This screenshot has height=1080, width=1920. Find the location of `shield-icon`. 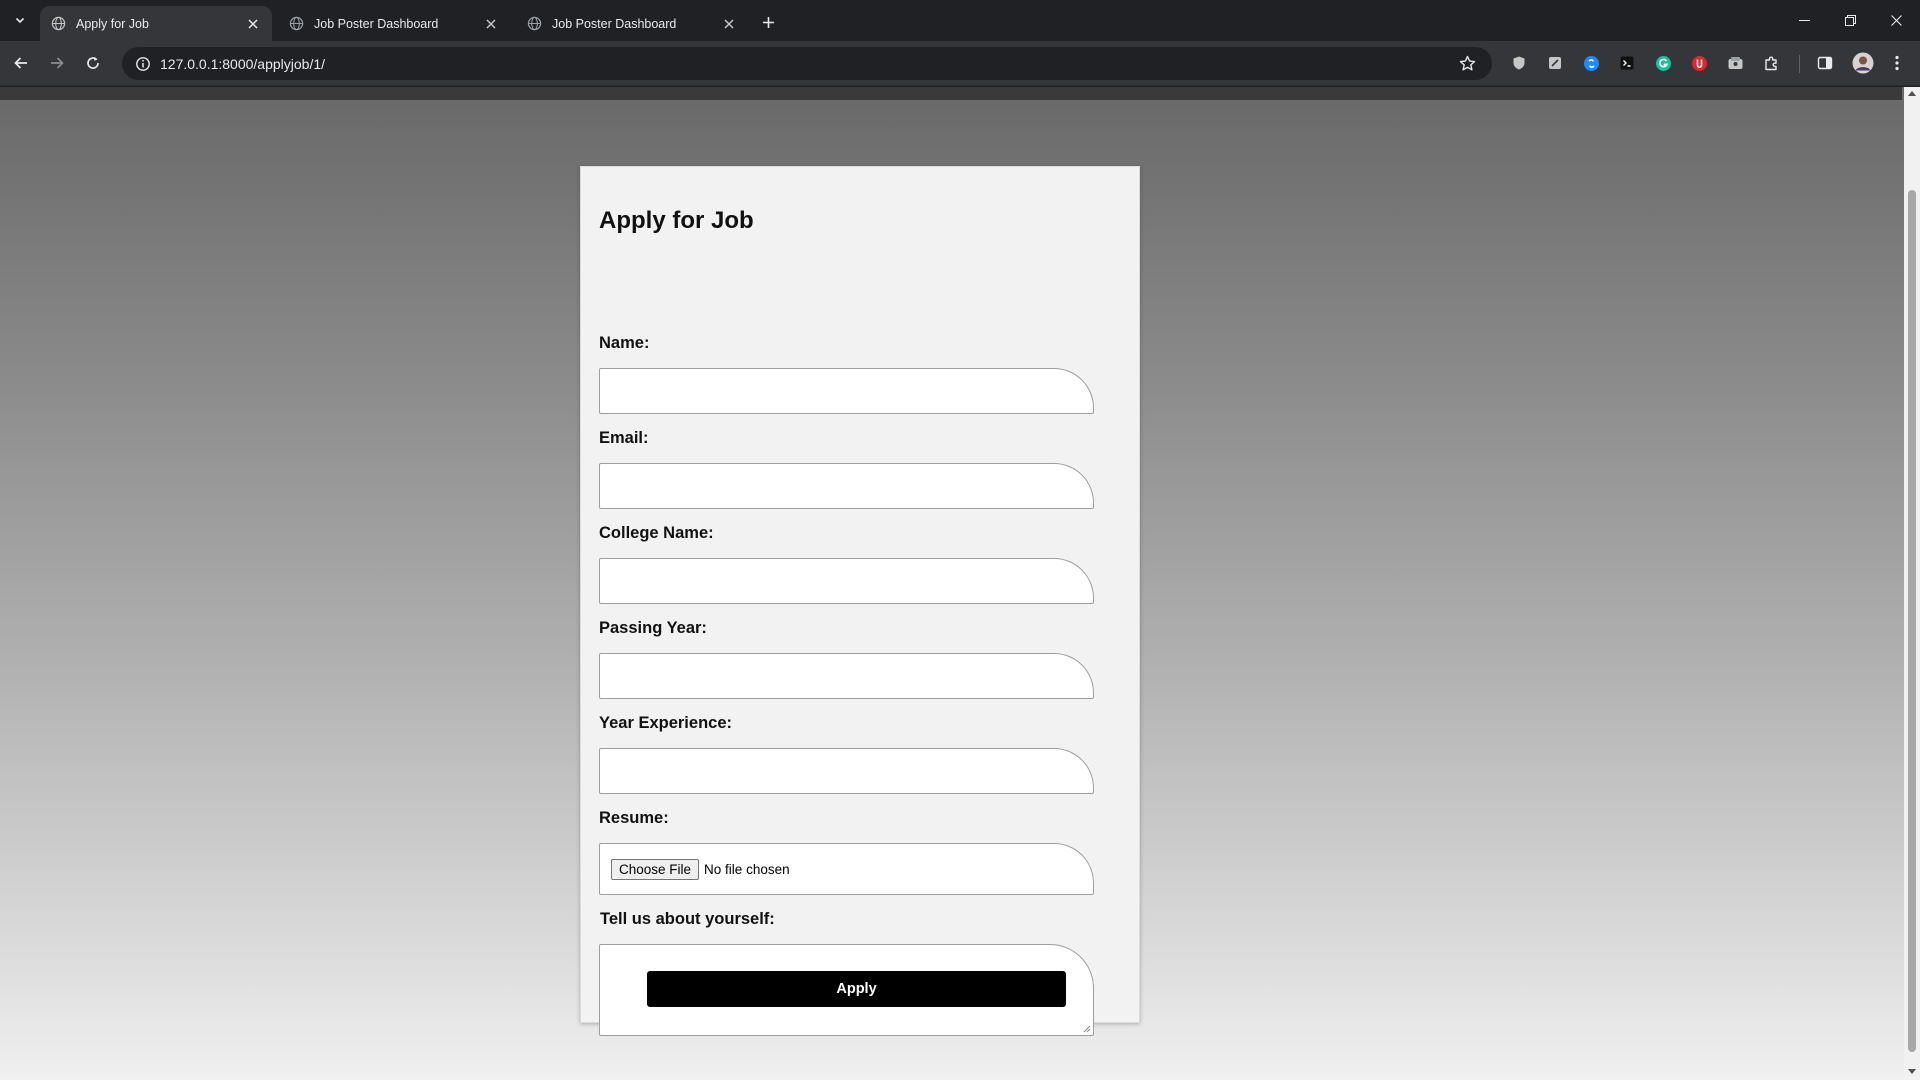

shield-icon is located at coordinates (1519, 63).